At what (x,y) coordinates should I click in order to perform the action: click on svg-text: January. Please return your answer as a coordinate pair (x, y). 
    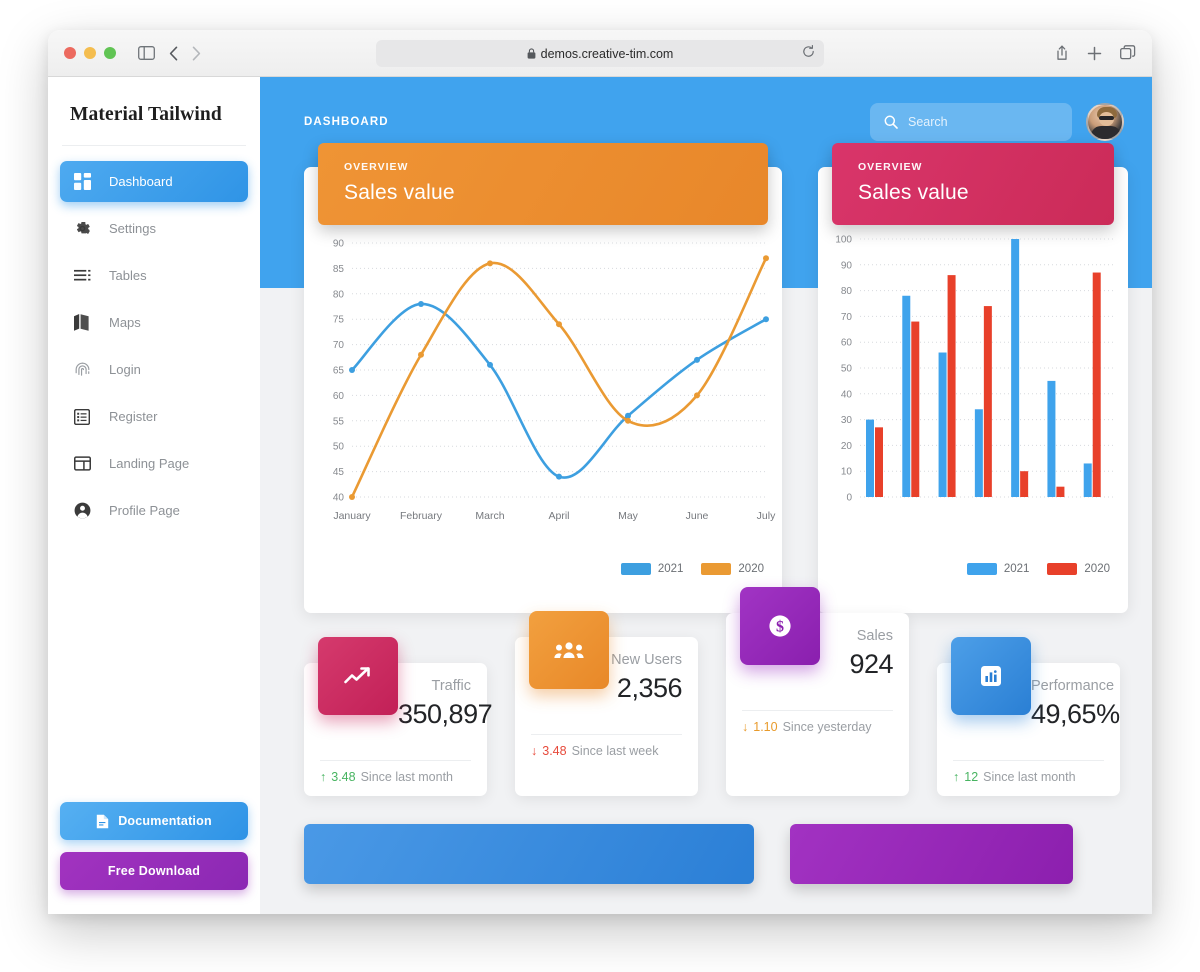
    Looking at the image, I should click on (352, 516).